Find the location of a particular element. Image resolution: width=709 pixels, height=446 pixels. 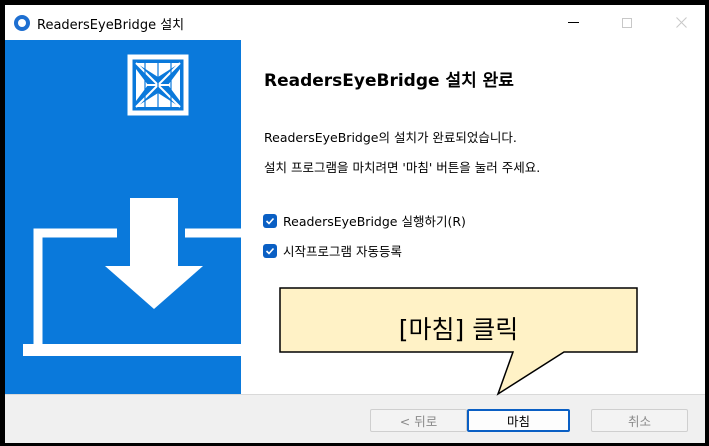

finish-button: 마침 is located at coordinates (518, 420).